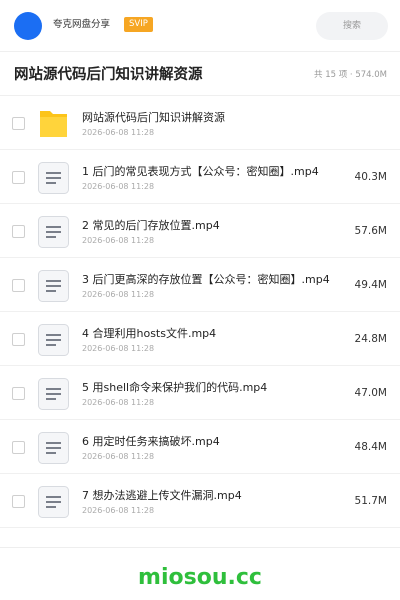  Describe the element at coordinates (28, 26) in the screenshot. I see `avatar` at that location.